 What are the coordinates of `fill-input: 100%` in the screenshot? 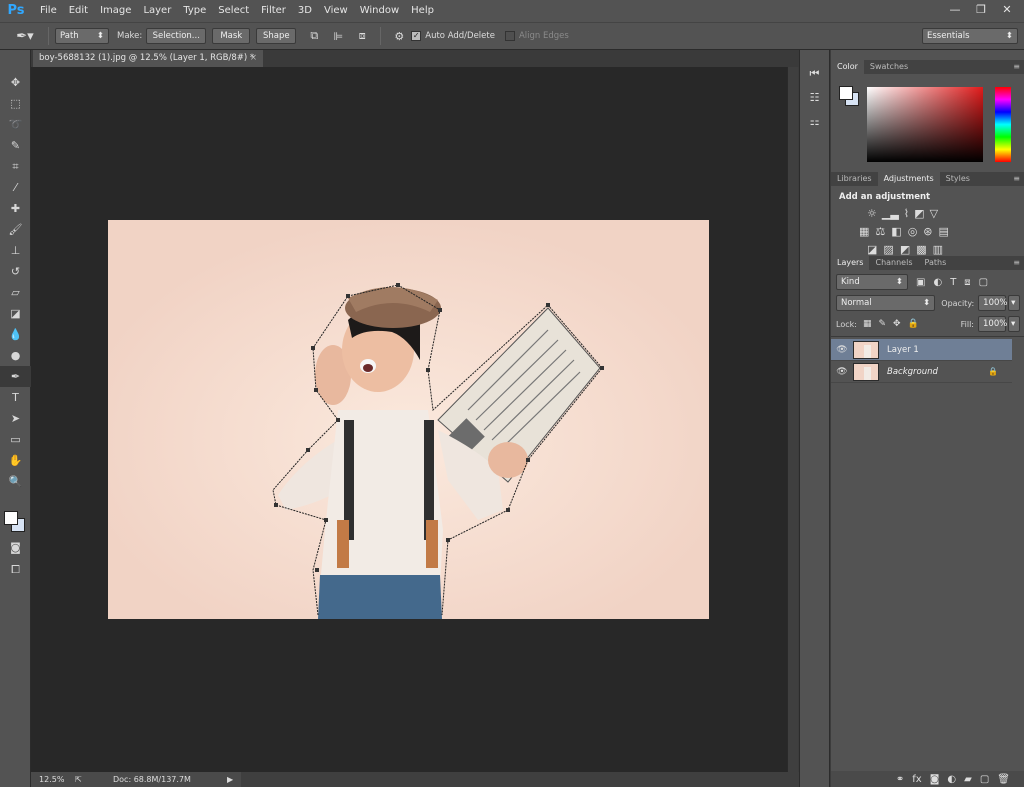 It's located at (992, 324).